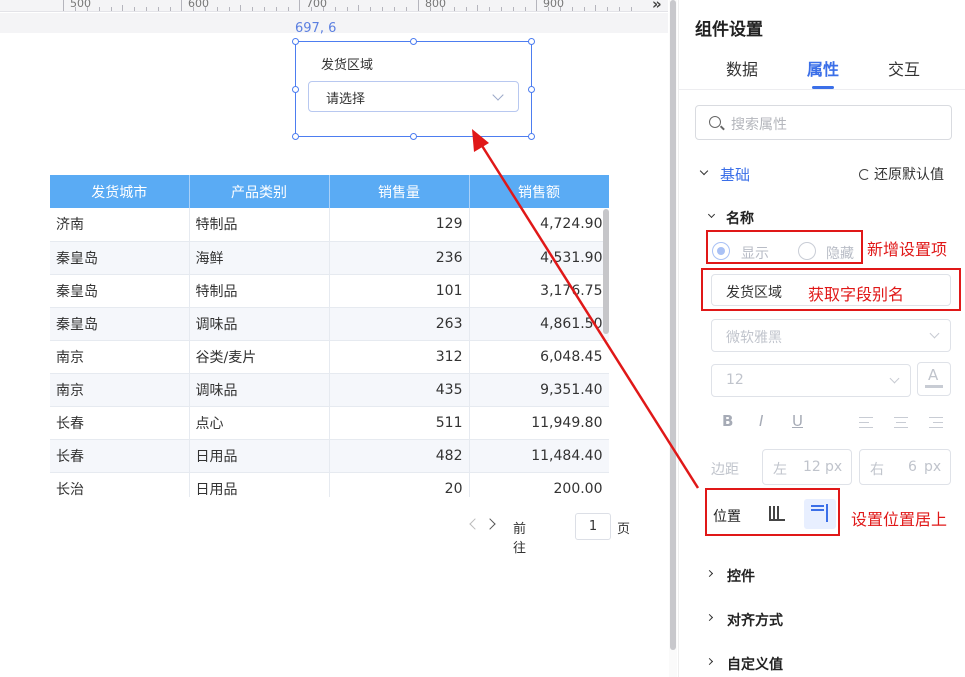 This screenshot has width=965, height=677. Describe the element at coordinates (902, 423) in the screenshot. I see `align-center-icon` at that location.